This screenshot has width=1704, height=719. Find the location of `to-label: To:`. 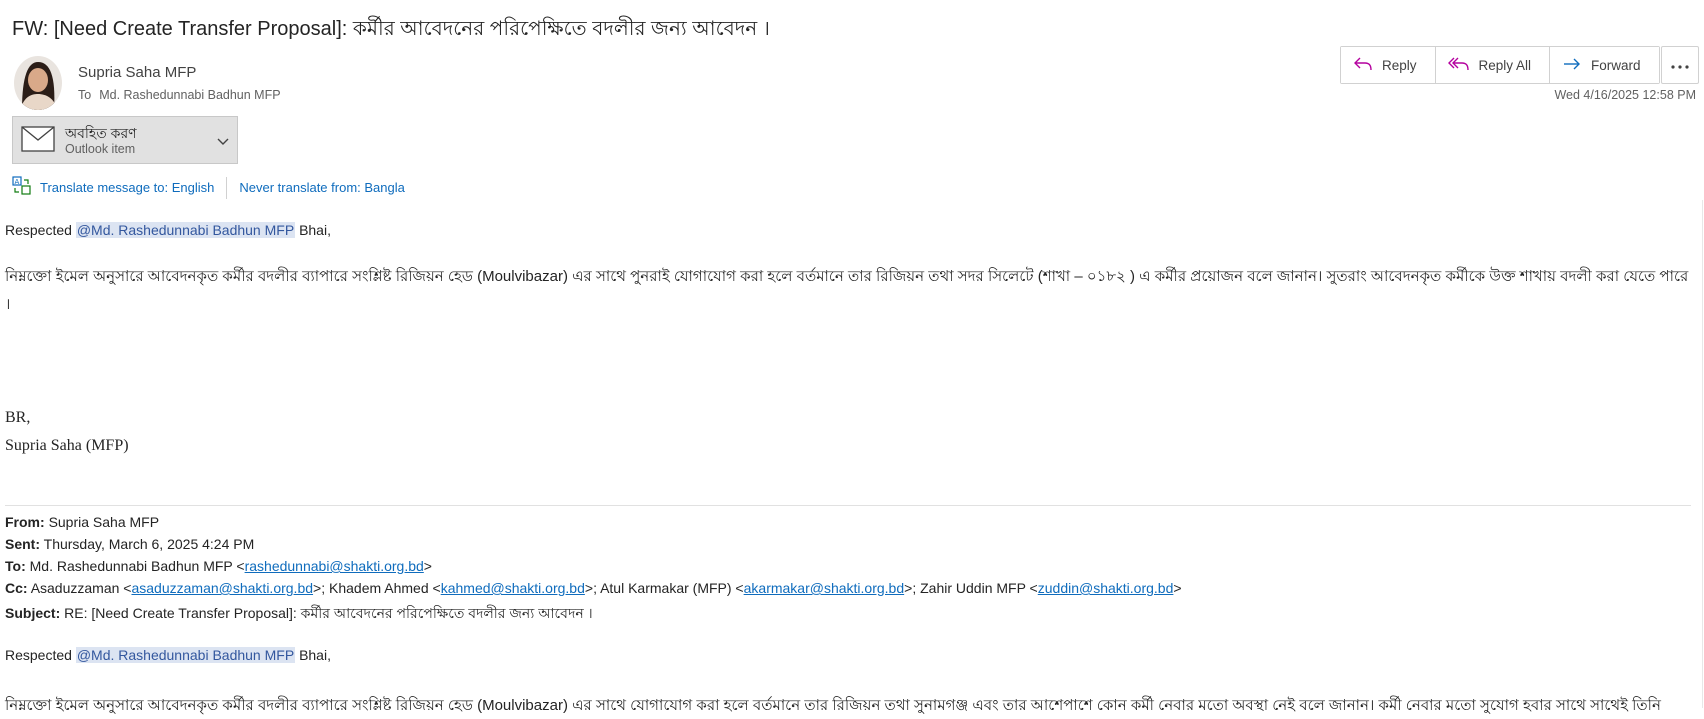

to-label: To: is located at coordinates (15, 566).